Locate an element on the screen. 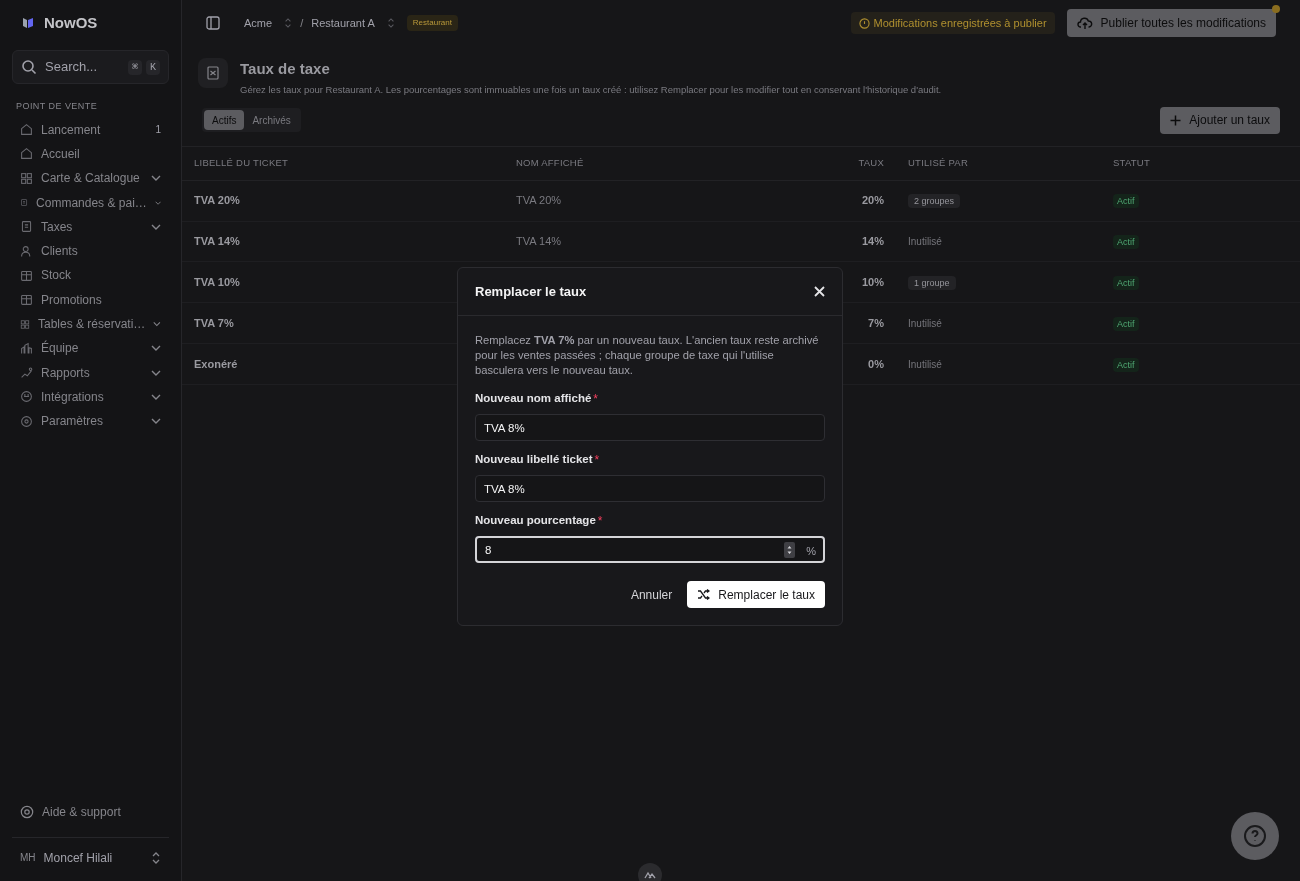 This screenshot has width=1300, height=881. help-button is located at coordinates (1255, 836).